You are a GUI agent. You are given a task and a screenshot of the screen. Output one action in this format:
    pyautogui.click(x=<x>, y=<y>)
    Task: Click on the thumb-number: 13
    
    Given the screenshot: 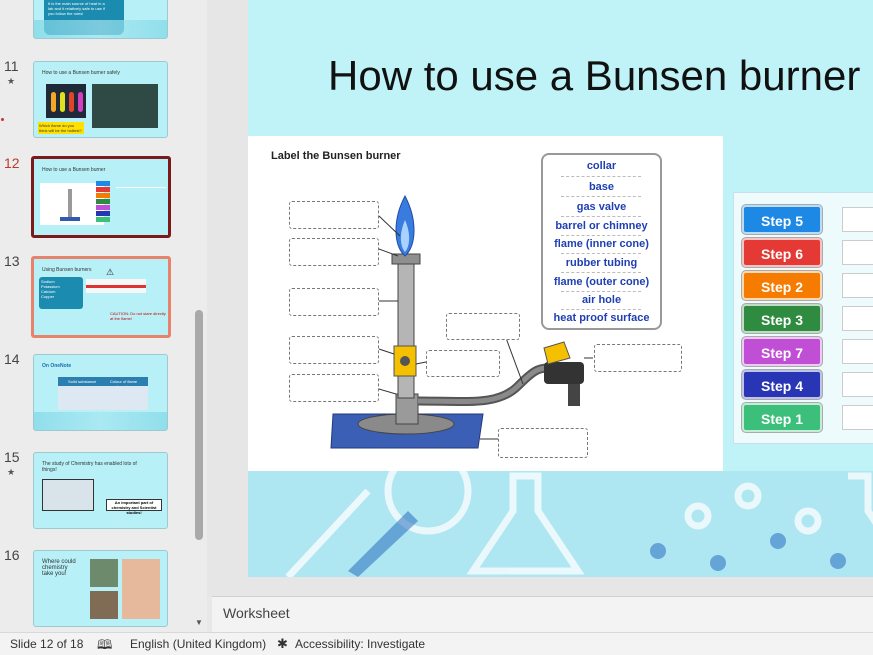 What is the action you would take?
    pyautogui.click(x=12, y=261)
    